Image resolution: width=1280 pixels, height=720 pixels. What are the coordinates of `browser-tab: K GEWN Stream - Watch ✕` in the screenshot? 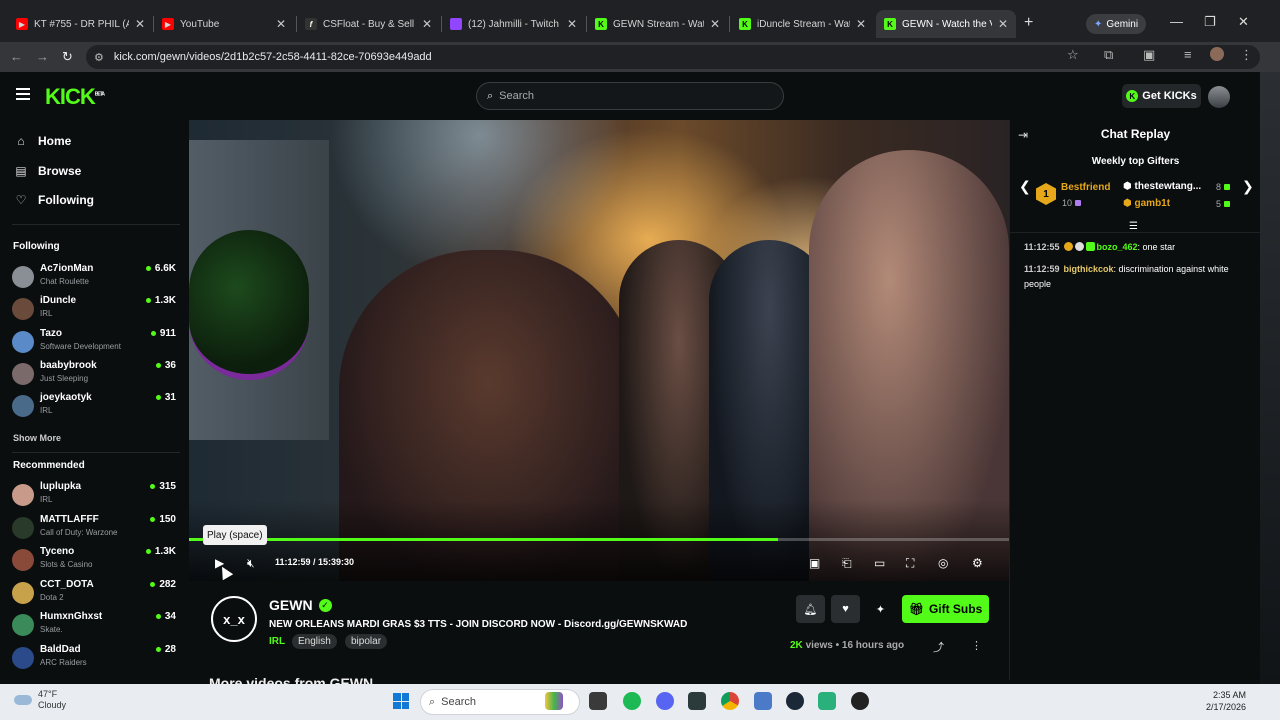 It's located at (657, 24).